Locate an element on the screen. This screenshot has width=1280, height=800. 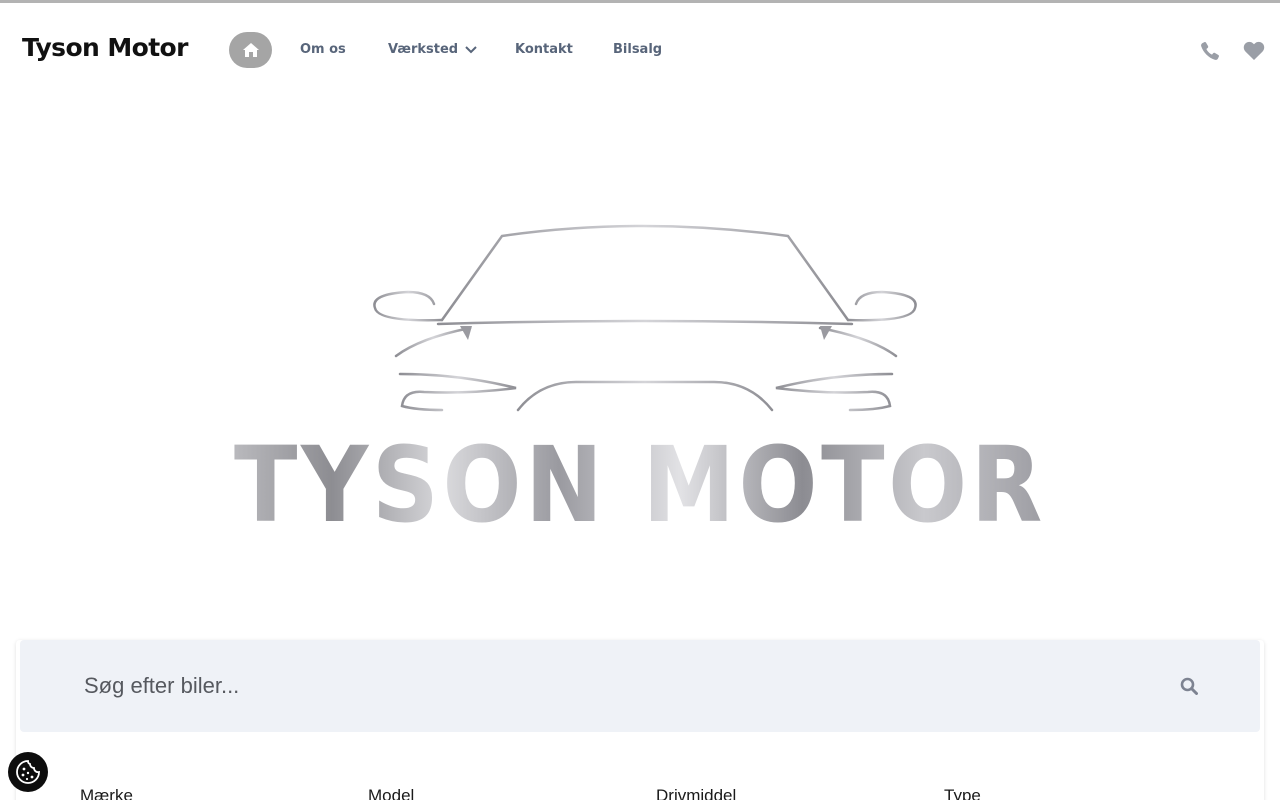
search-icon is located at coordinates (1189, 686).